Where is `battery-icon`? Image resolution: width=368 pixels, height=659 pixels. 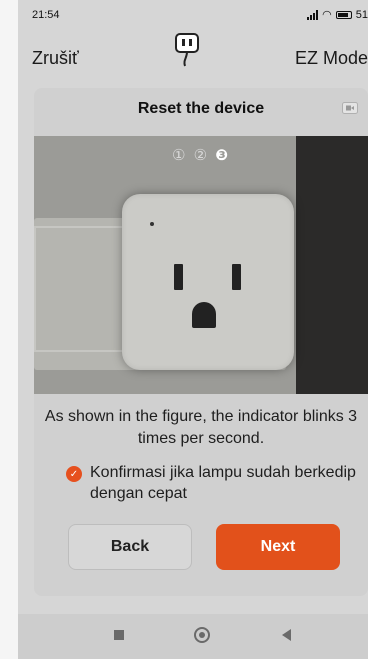
battery-icon is located at coordinates (343, 14).